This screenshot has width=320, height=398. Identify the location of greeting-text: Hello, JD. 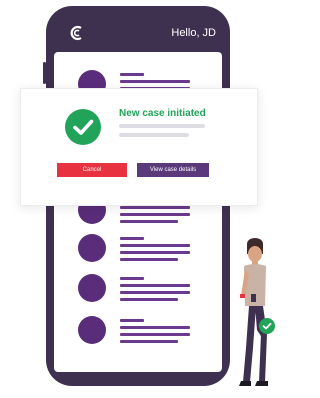
(193, 33).